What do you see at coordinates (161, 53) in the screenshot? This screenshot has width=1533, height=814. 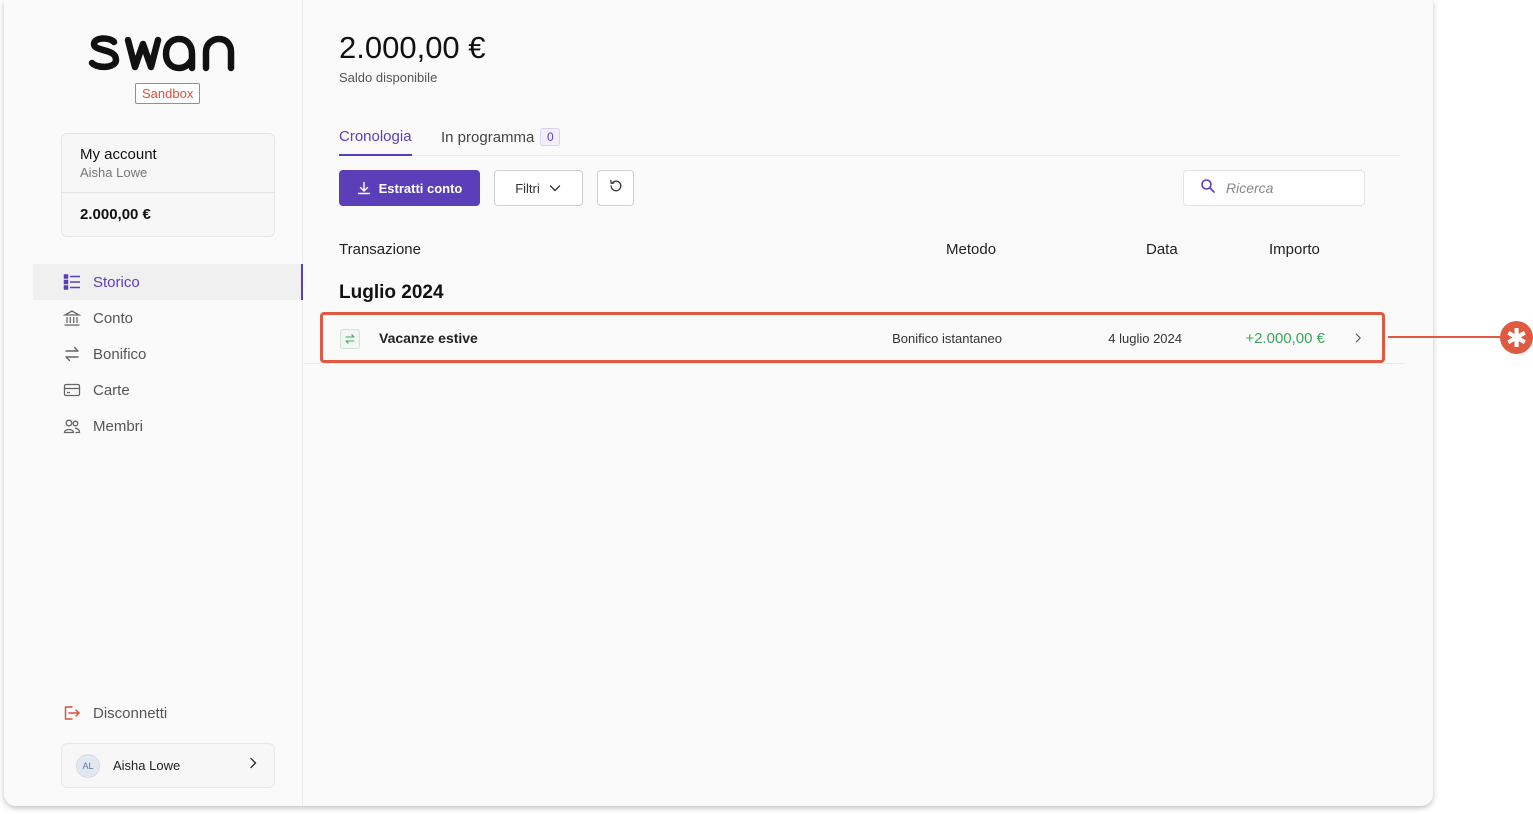 I see `swan-logo-mark` at bounding box center [161, 53].